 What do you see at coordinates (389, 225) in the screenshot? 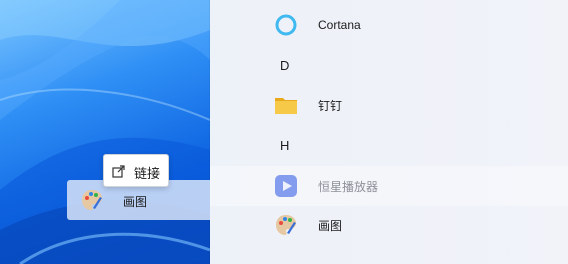
I see `app-item-paint: 画图` at bounding box center [389, 225].